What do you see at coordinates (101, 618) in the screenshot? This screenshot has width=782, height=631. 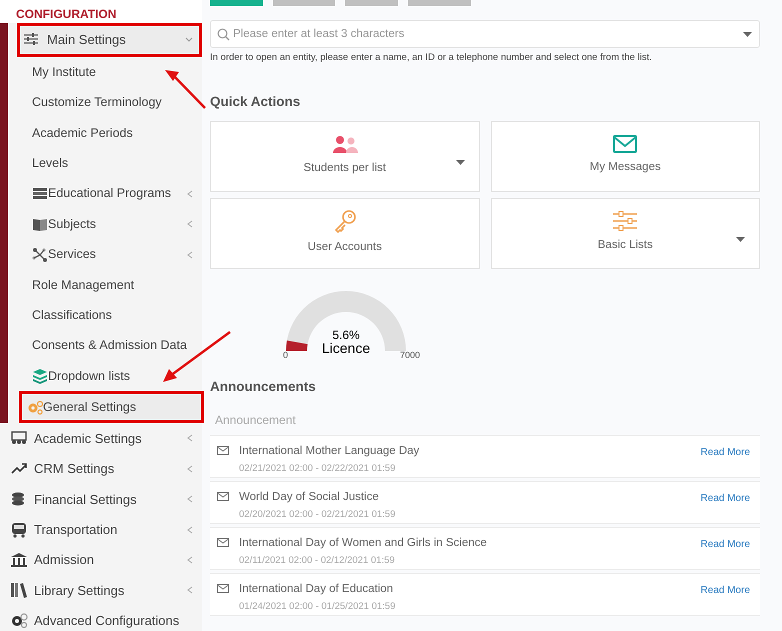 I see `sidebar-item: Advanced Configurations` at bounding box center [101, 618].